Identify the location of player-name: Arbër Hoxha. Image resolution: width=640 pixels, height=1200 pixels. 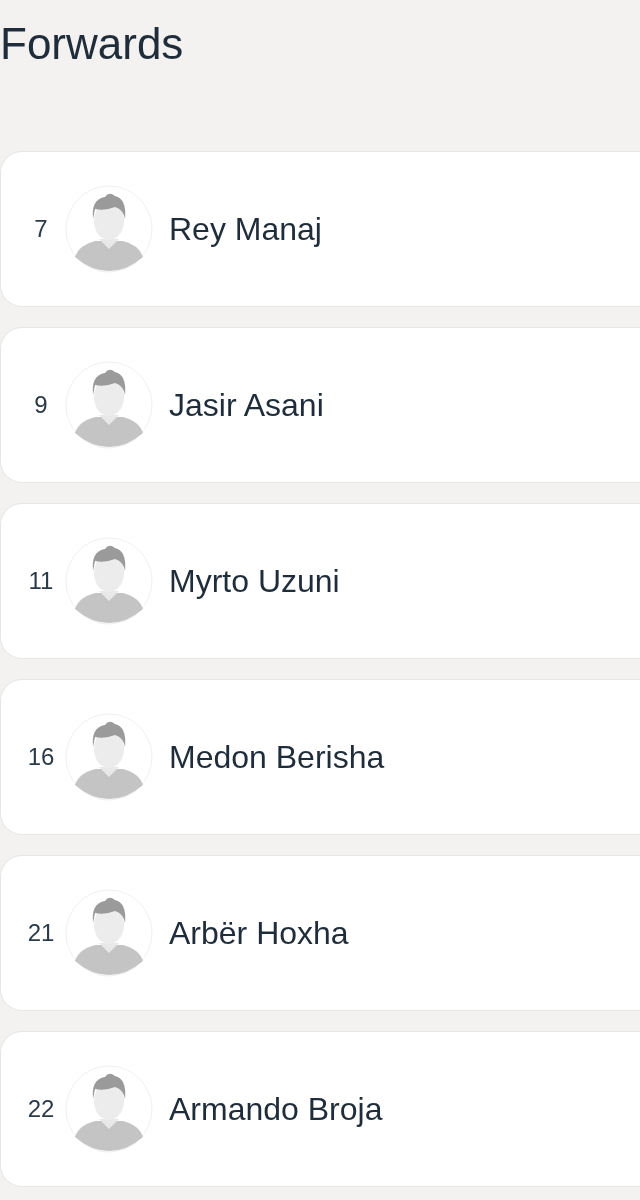
(259, 933).